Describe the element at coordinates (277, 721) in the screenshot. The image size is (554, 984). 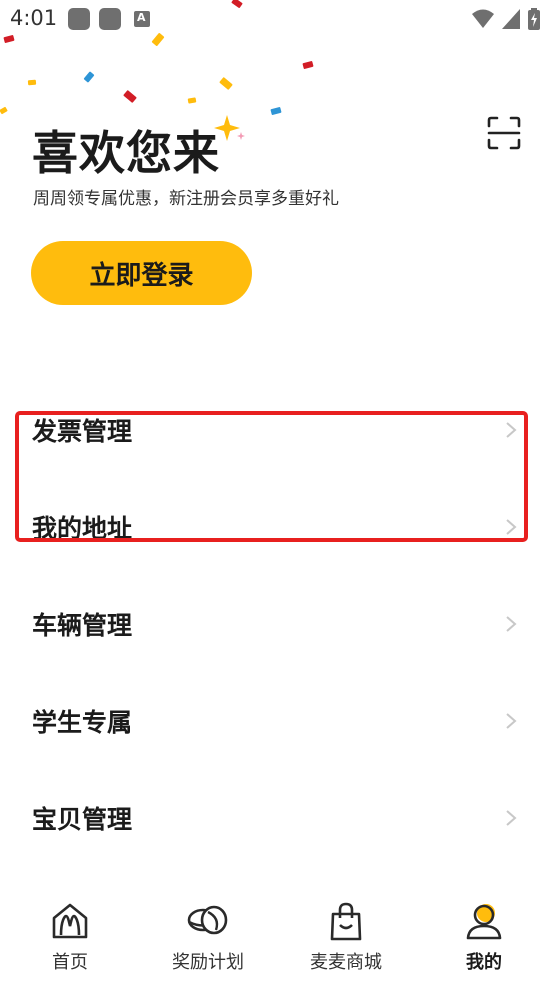
I see `menu-item-student: 学生专属` at that location.